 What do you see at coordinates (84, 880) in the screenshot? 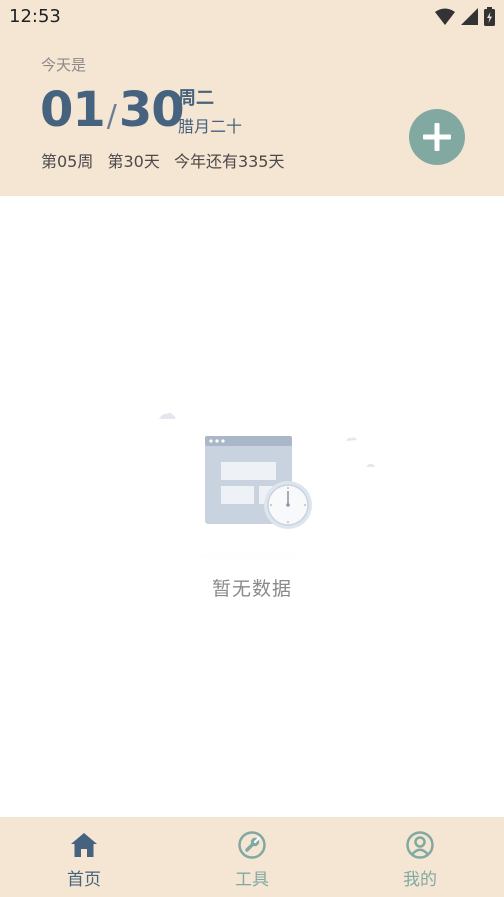
I see `nav-label-home: 首页` at bounding box center [84, 880].